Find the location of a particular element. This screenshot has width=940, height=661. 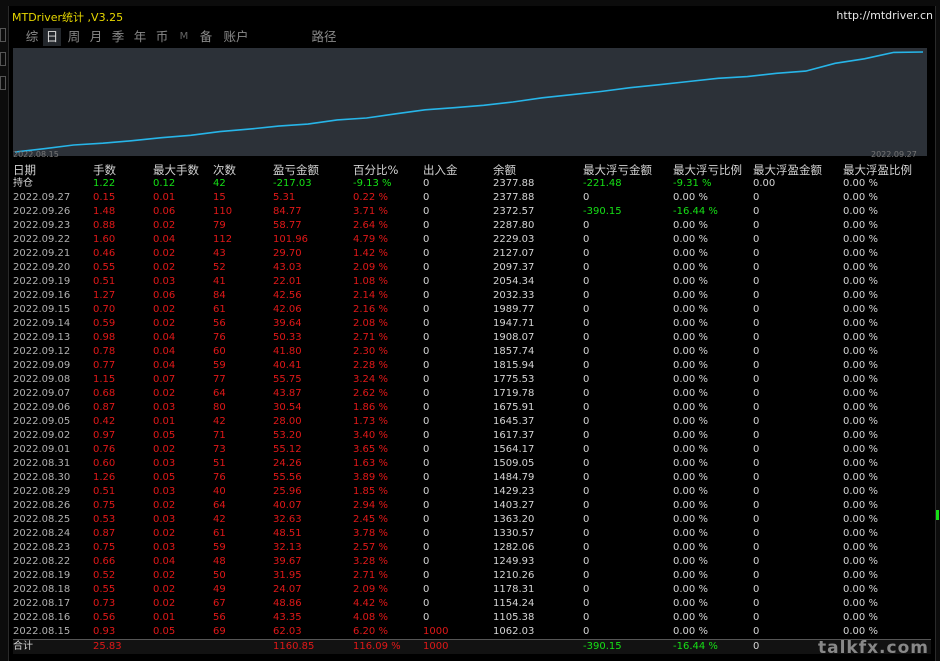

cell-date: 2022.09.01 is located at coordinates (42, 449).